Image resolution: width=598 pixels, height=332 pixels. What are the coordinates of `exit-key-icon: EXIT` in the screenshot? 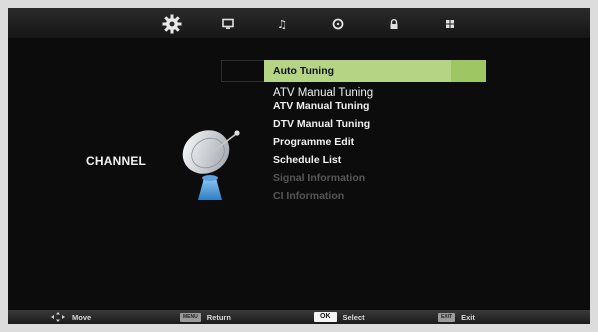 It's located at (447, 317).